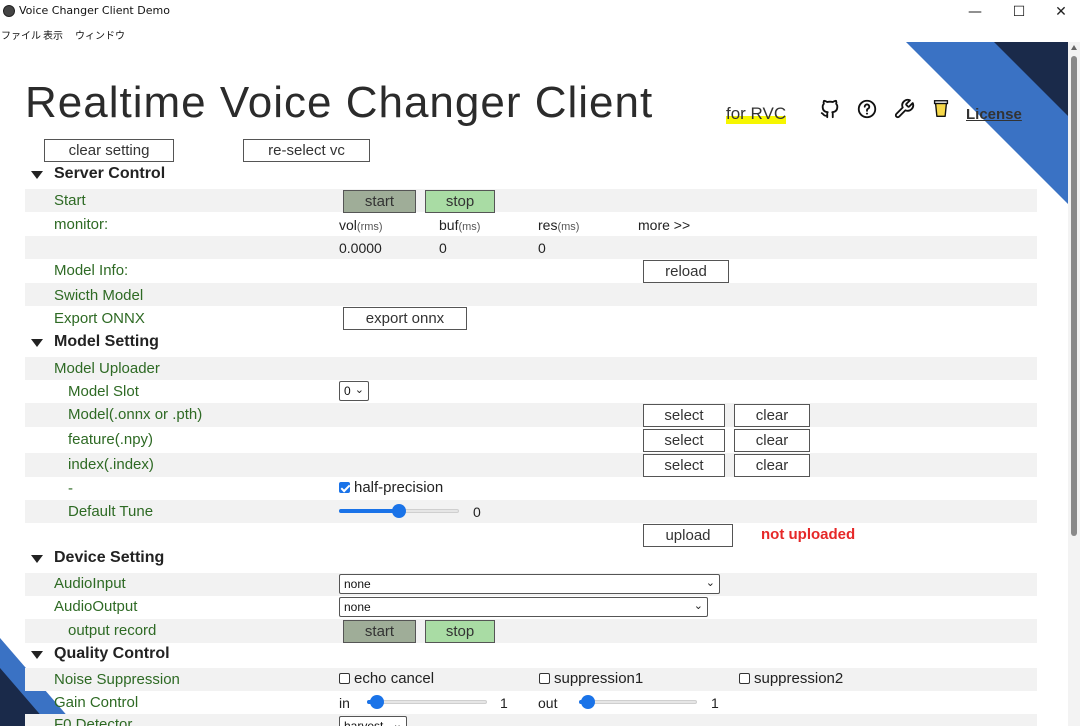  What do you see at coordinates (100, 34) in the screenshot?
I see `menu-window: ウィンドウ` at bounding box center [100, 34].